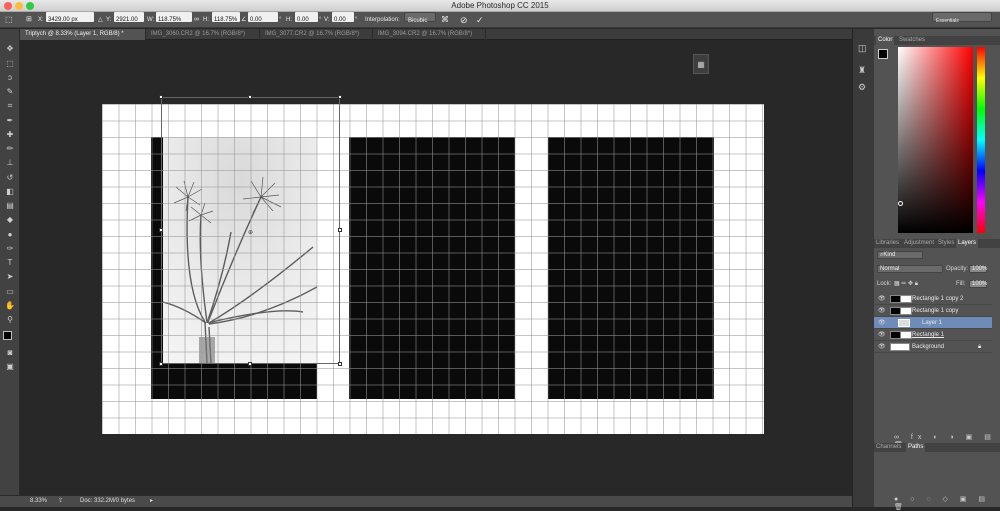  Describe the element at coordinates (888, 447) in the screenshot. I see `tab-channels: Channels` at that location.